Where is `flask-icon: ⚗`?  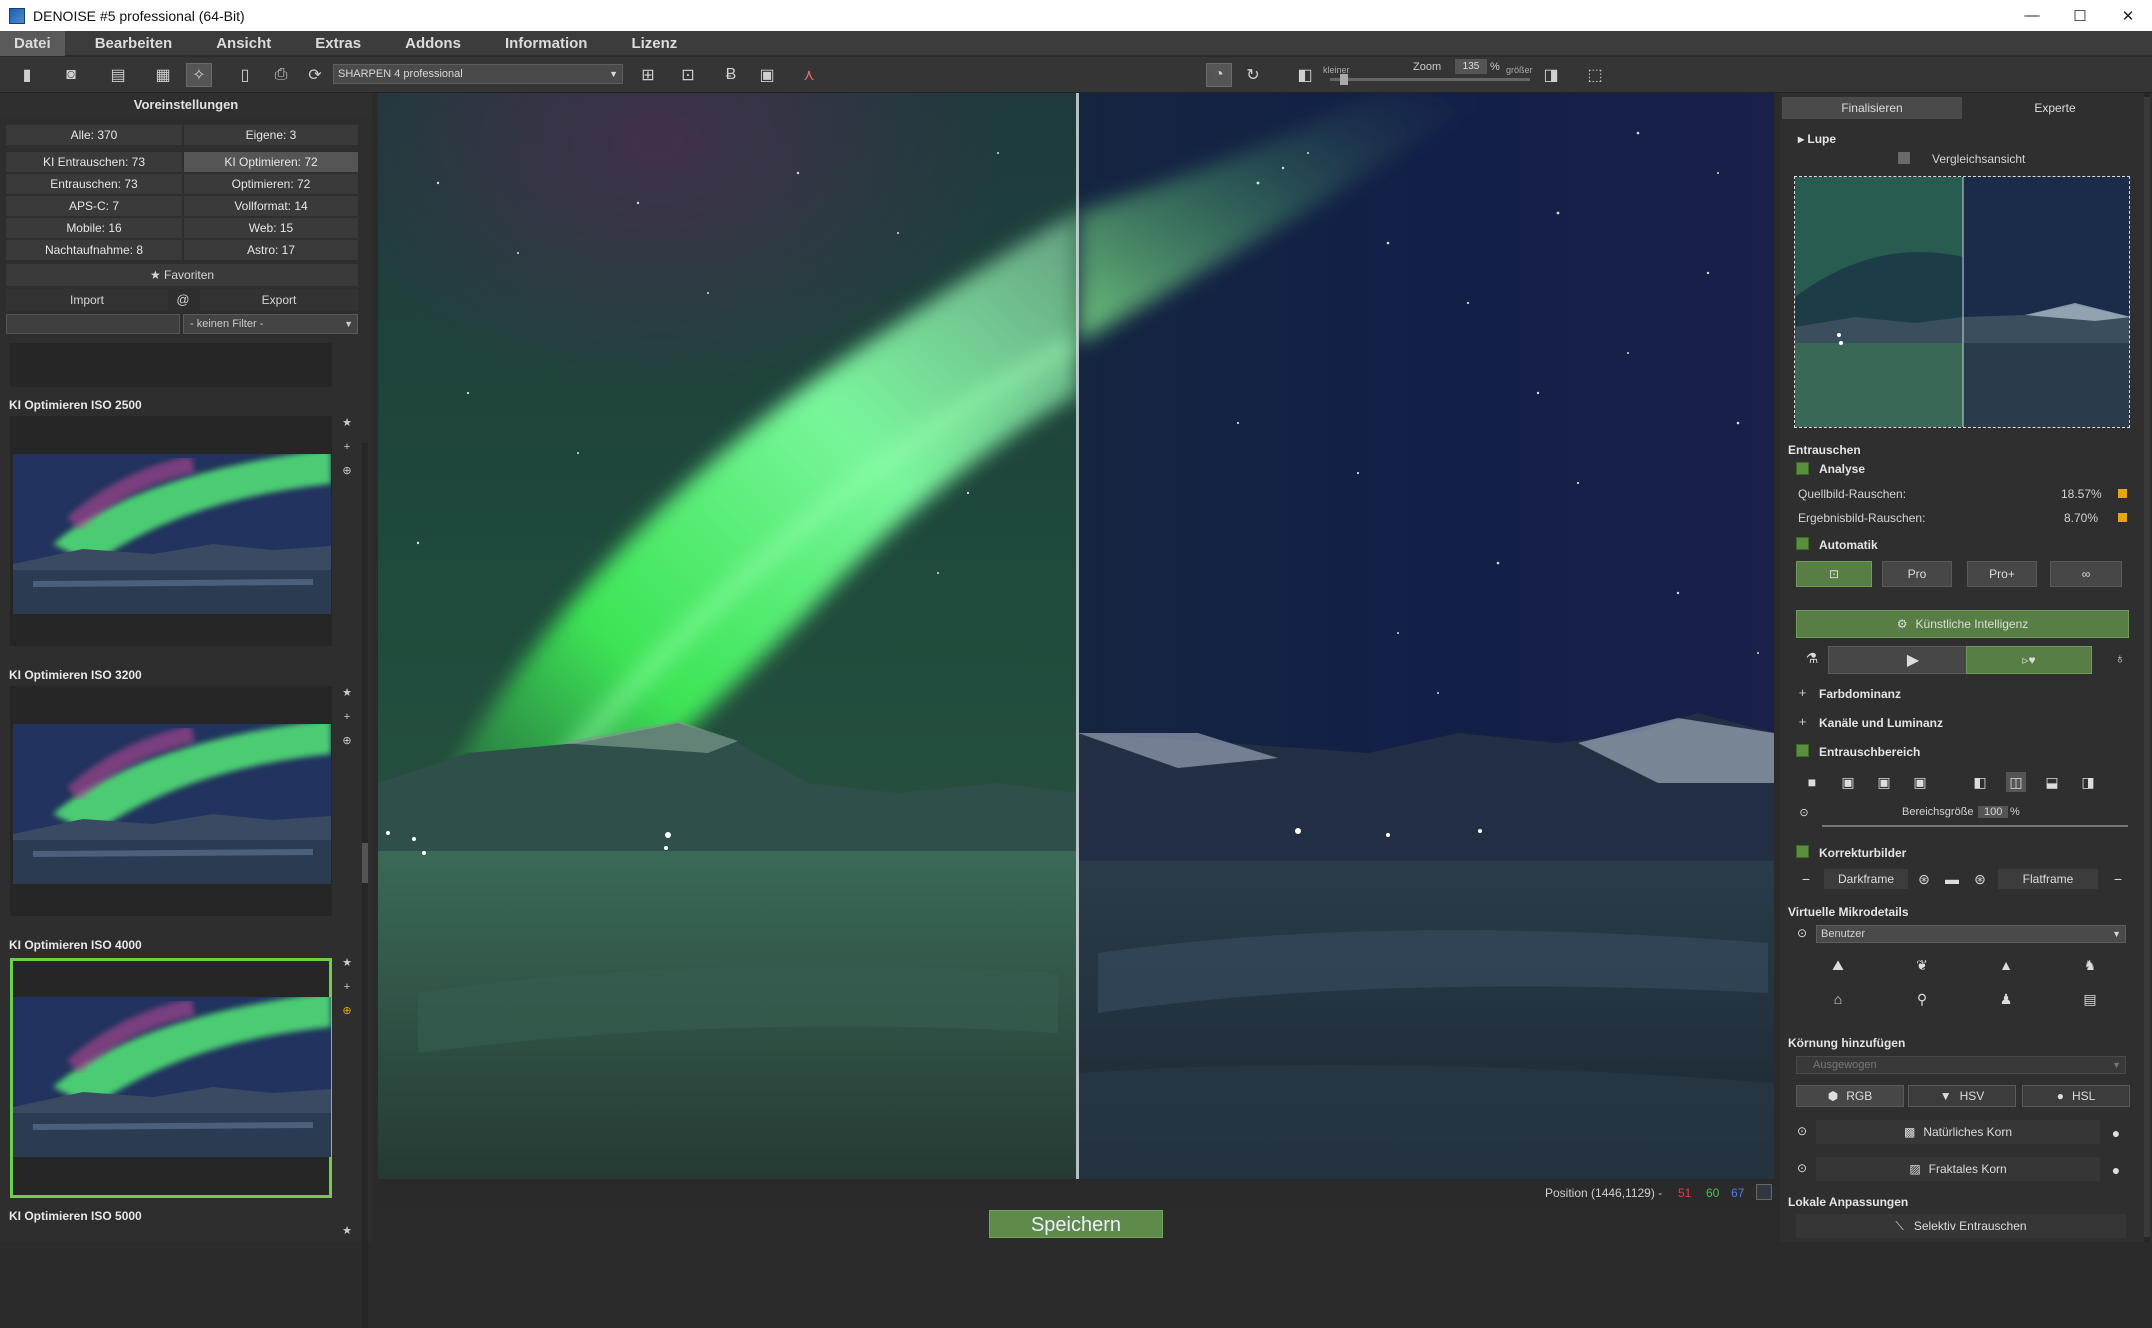 flask-icon: ⚗ is located at coordinates (1812, 658).